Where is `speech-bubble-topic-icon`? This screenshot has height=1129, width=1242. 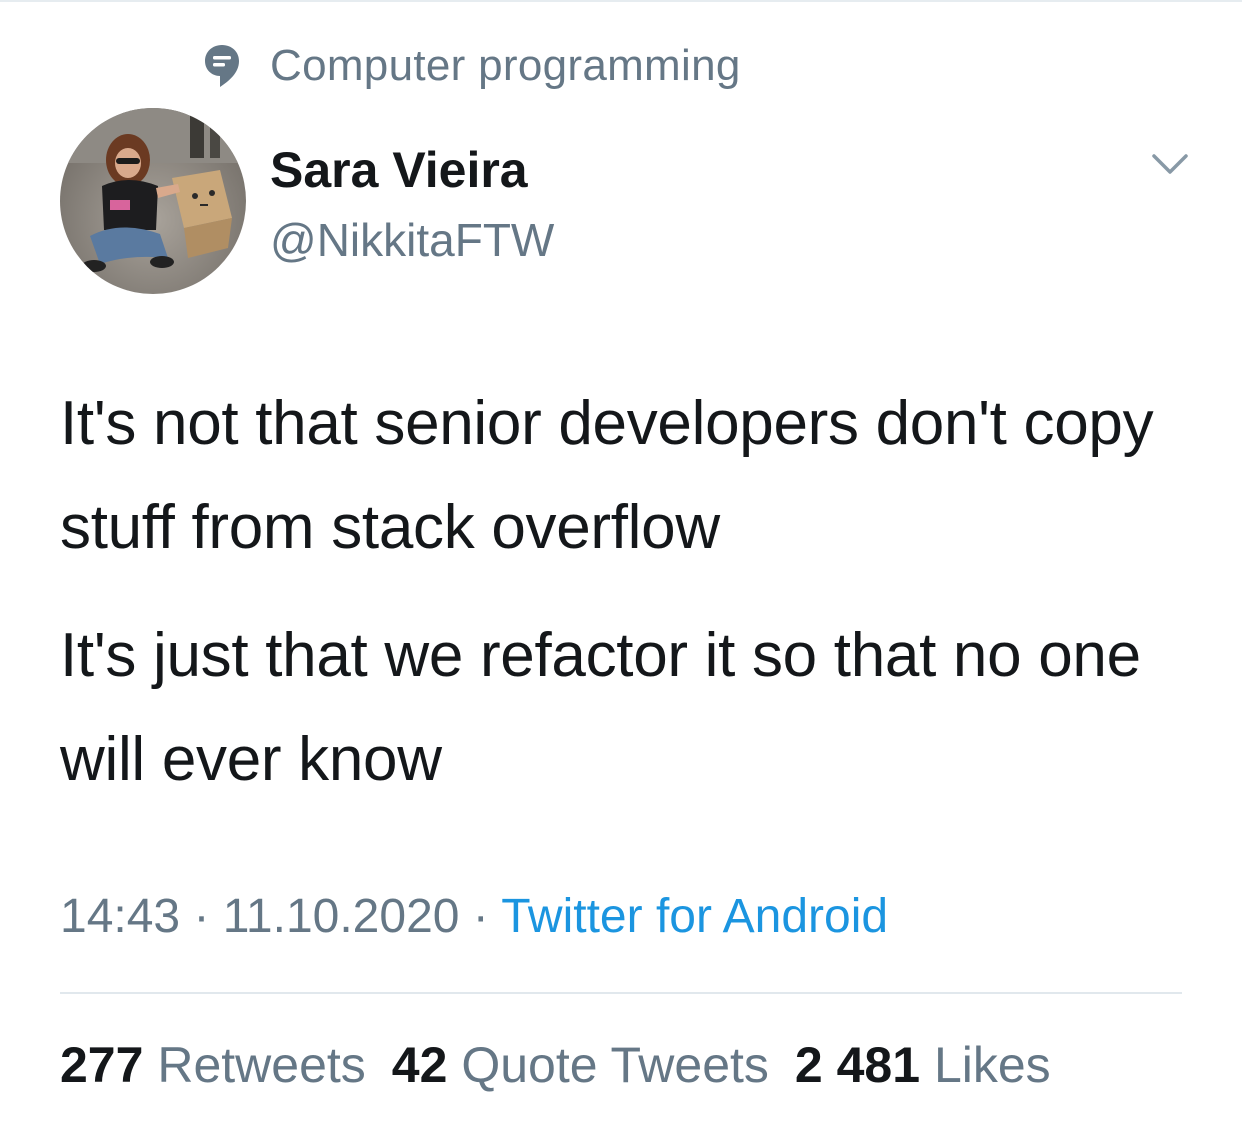 speech-bubble-topic-icon is located at coordinates (222, 66).